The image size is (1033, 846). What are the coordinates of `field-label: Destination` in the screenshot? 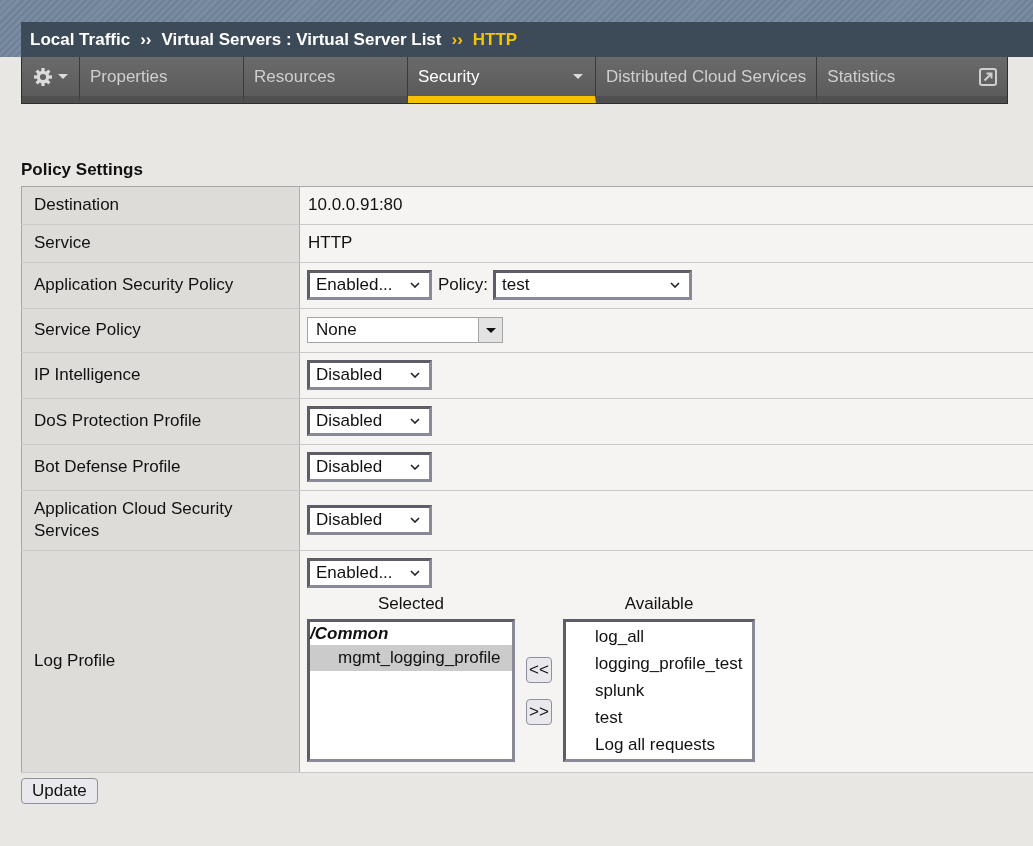 It's located at (160, 205).